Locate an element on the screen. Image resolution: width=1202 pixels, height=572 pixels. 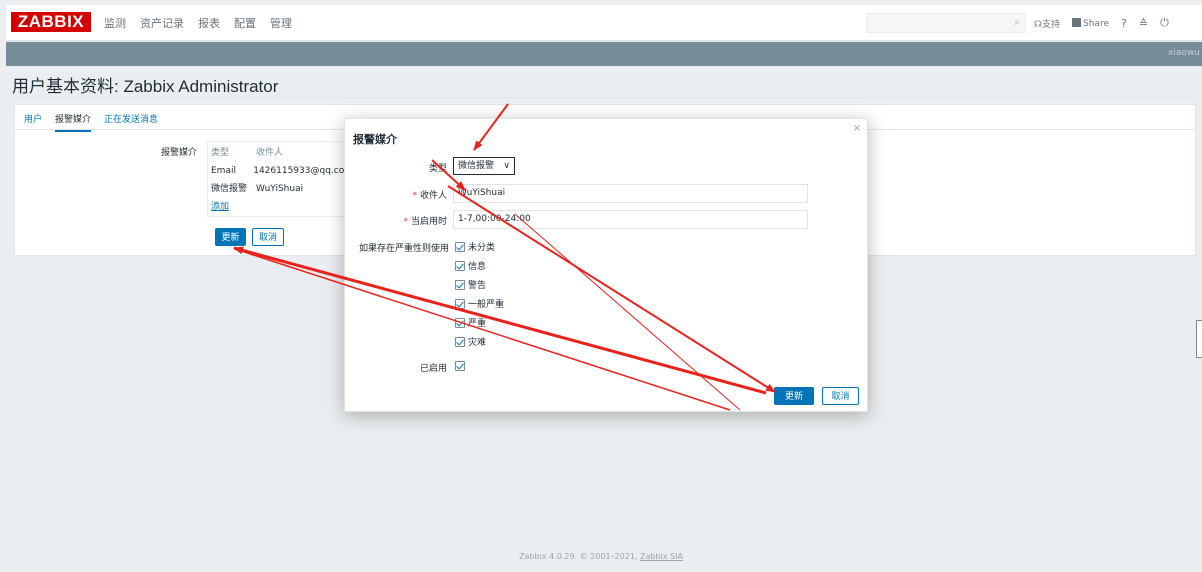
zabbix-logo: ZABBIX is located at coordinates (51, 22).